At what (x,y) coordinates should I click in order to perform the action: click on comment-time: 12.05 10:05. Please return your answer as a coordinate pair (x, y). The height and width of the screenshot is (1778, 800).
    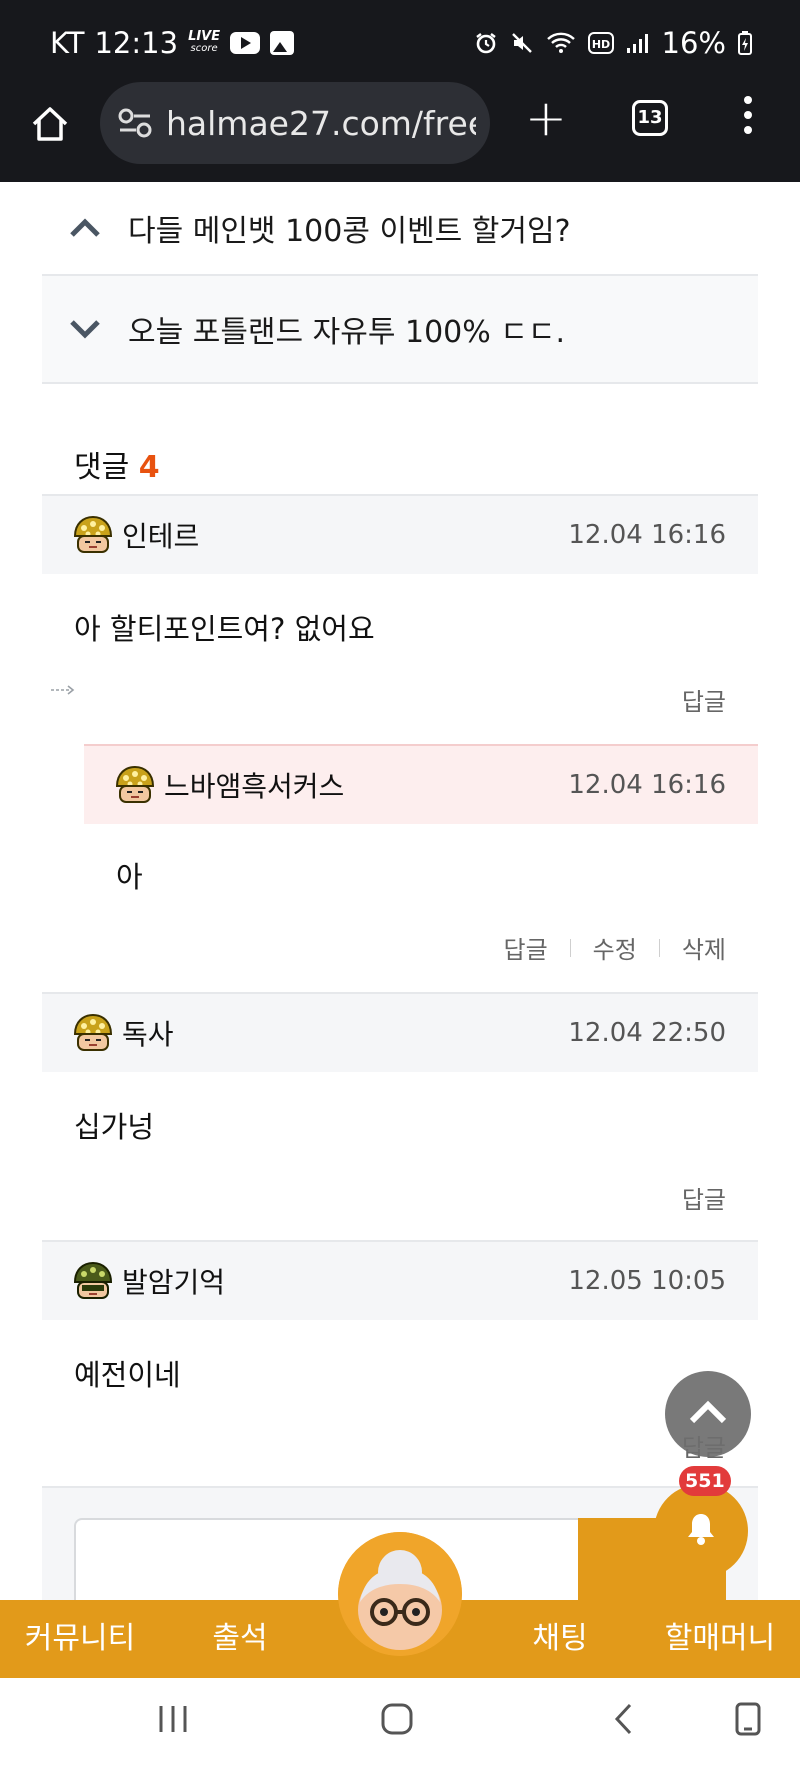
    Looking at the image, I should click on (647, 1281).